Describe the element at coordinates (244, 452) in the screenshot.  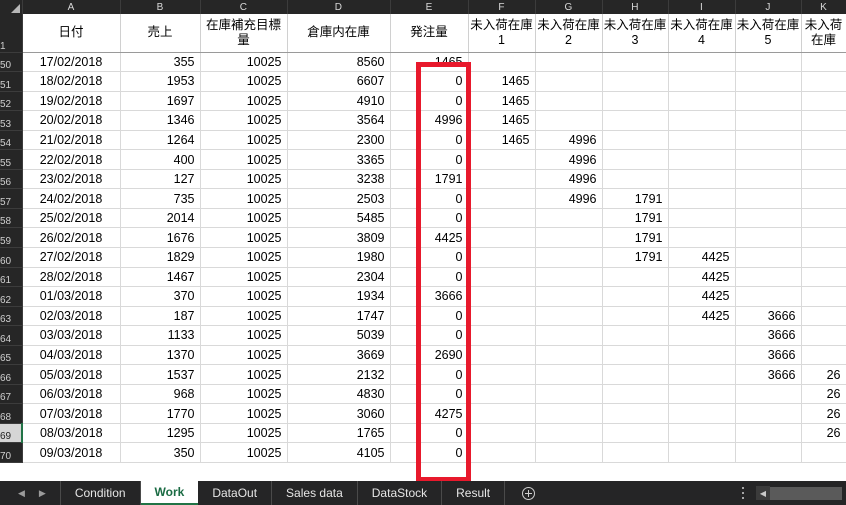
I see `cell-C70: 10025` at that location.